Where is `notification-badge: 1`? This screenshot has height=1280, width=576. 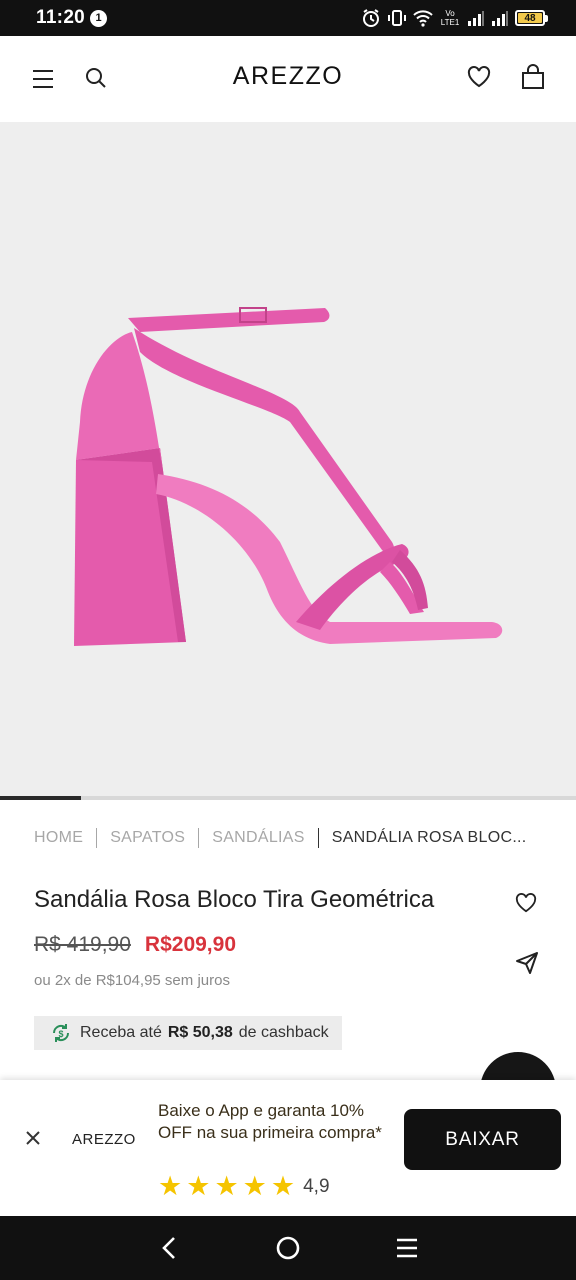
notification-badge: 1 is located at coordinates (99, 18).